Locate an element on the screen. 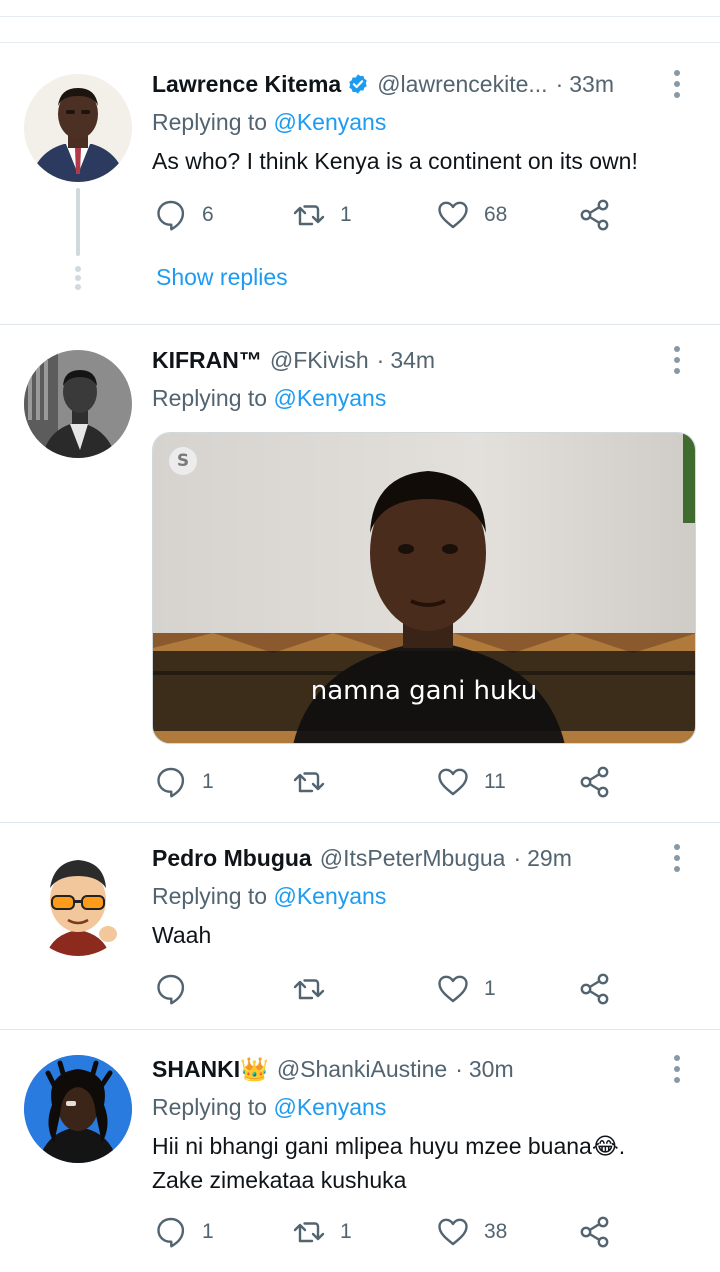 The height and width of the screenshot is (1272, 720). avatar-photo-dreadlocks is located at coordinates (78, 1109).